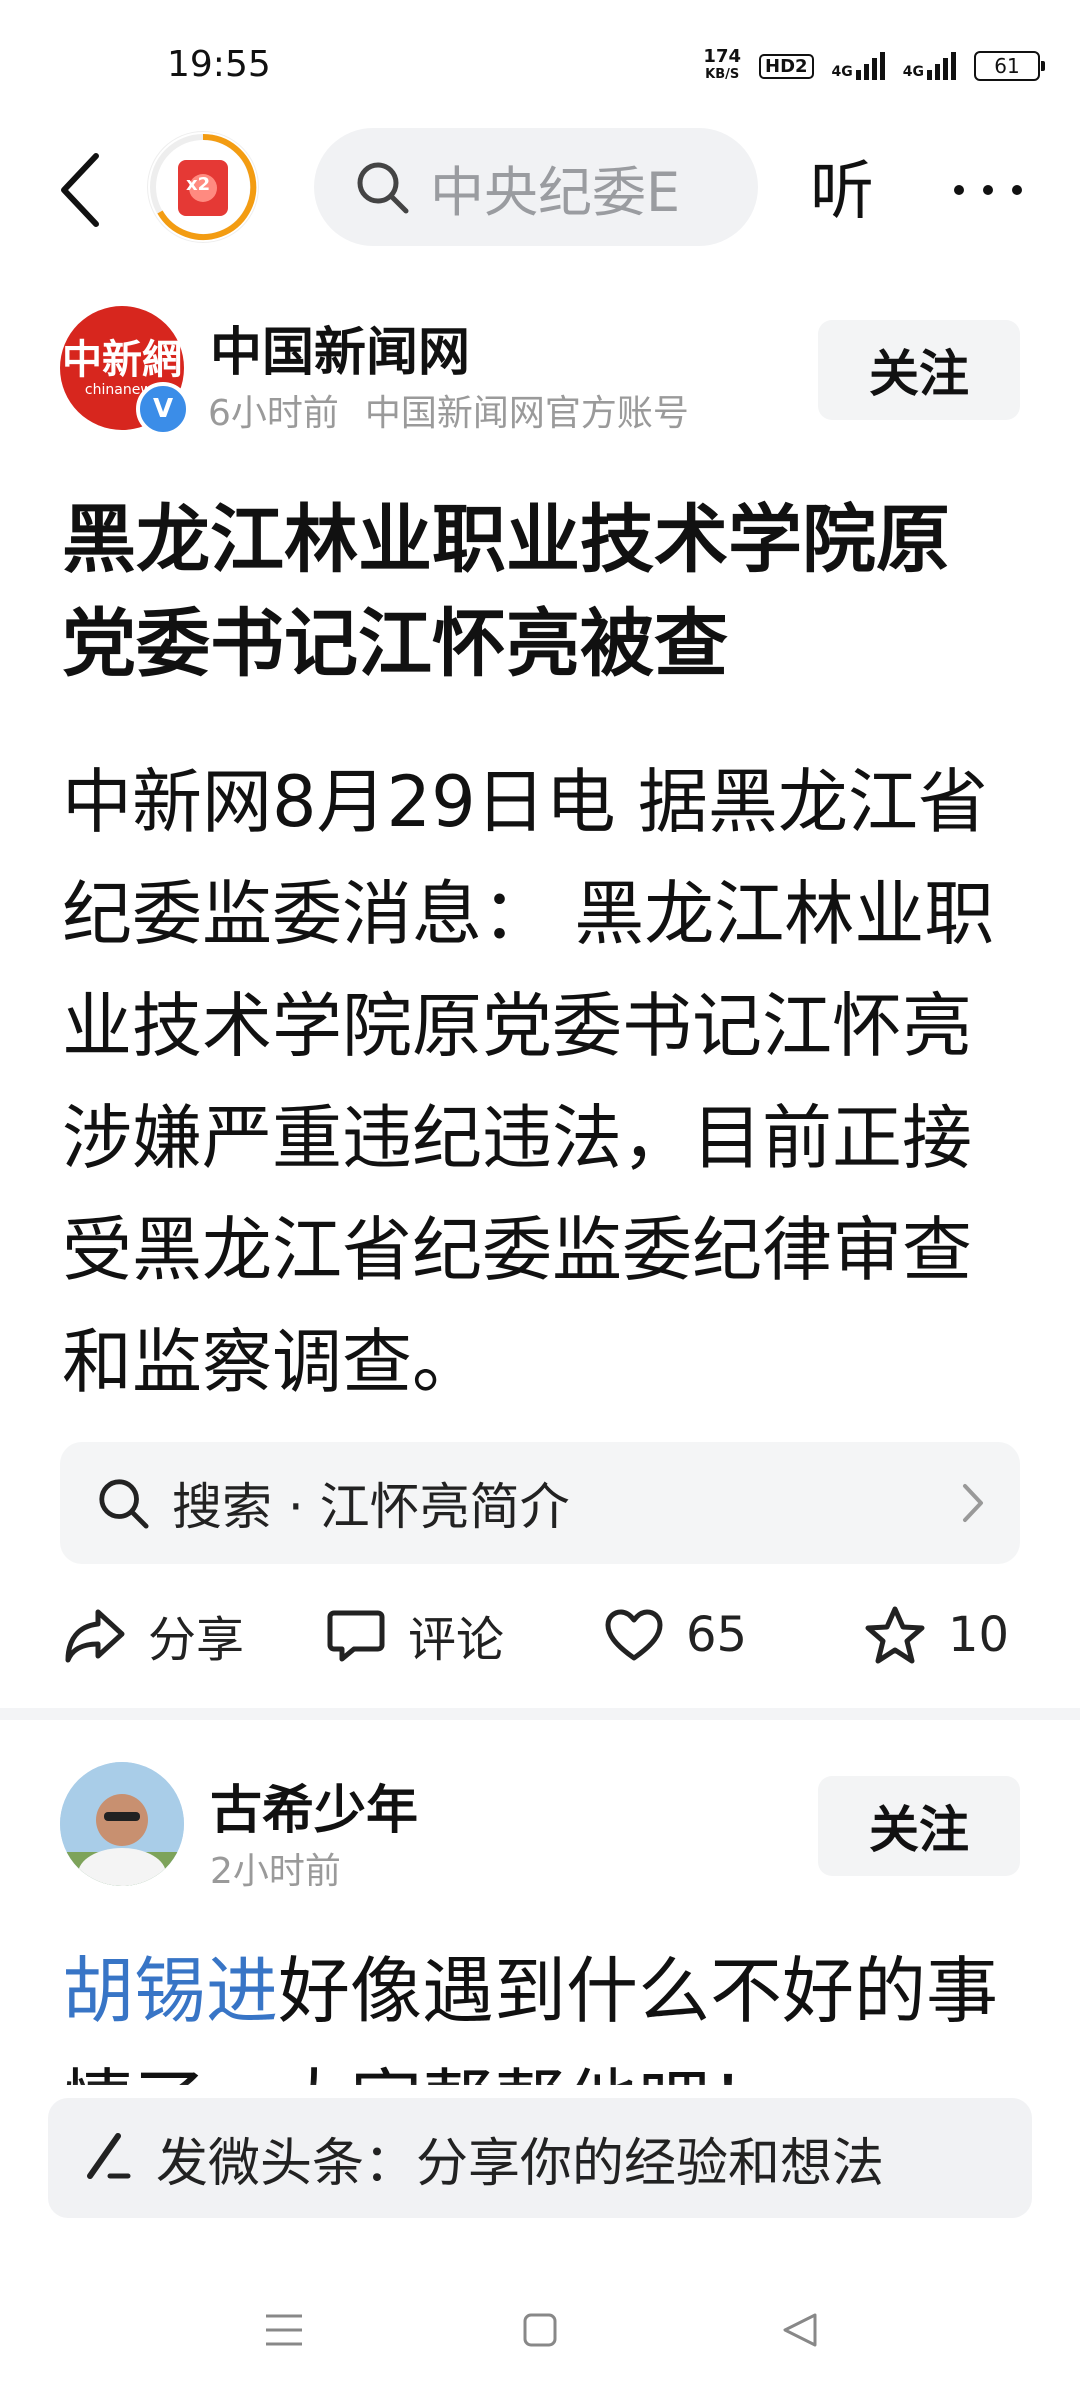  I want to click on post-author-name: 古希少年, so click(314, 1805).